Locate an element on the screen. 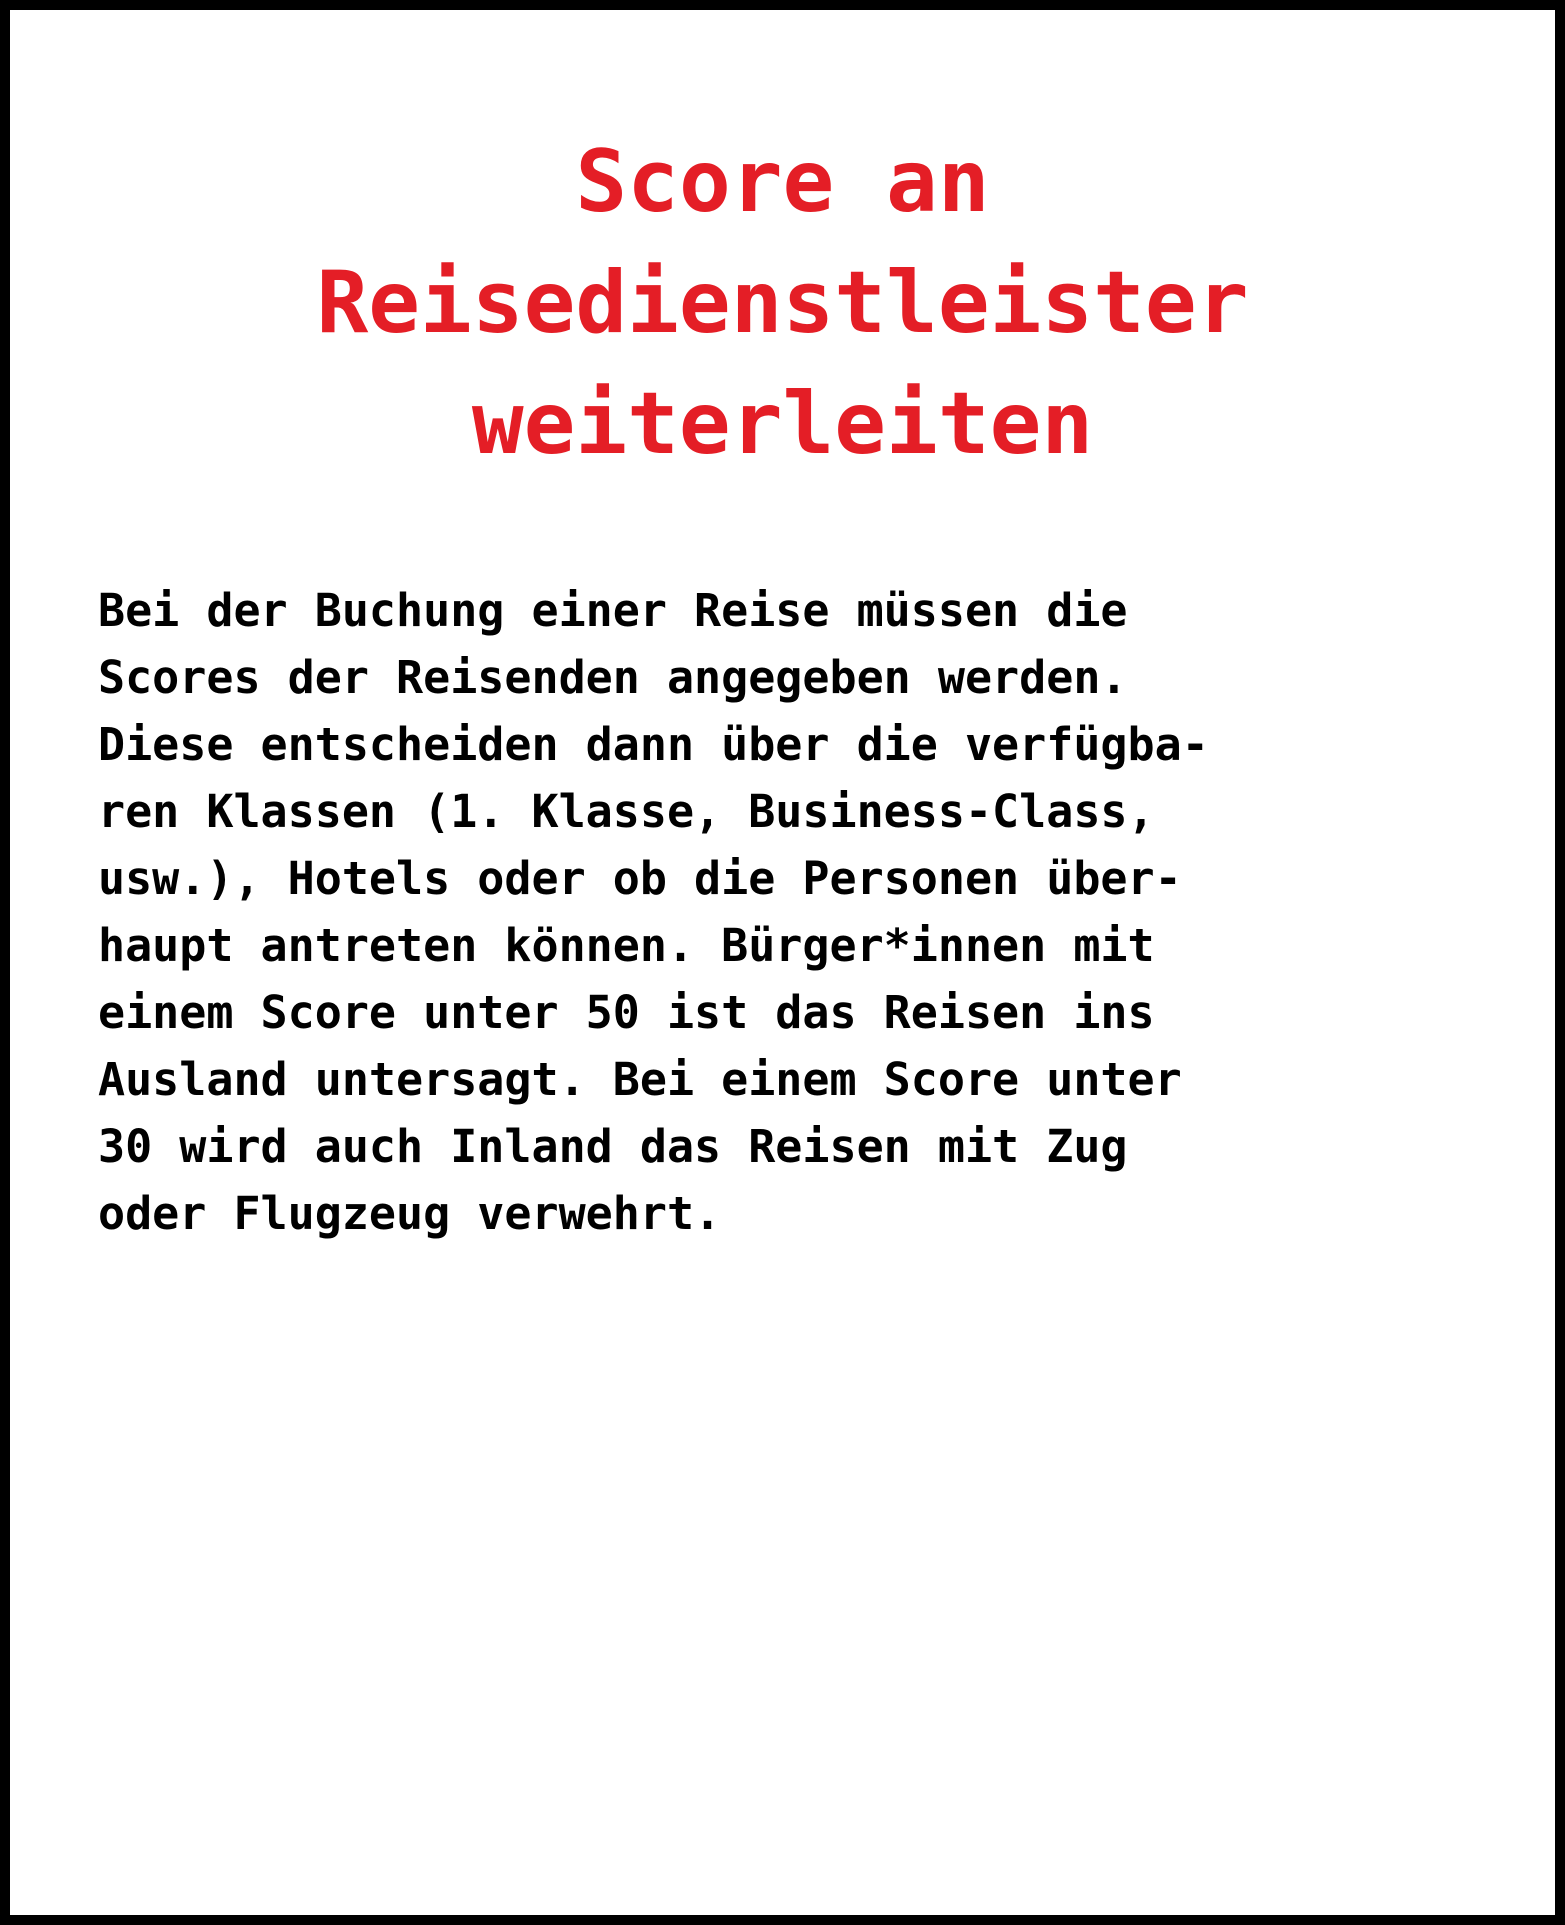 The width and height of the screenshot is (1565, 1925). body-text-line: Ausland untersagt. Bei einem Score unter is located at coordinates (640, 1079).